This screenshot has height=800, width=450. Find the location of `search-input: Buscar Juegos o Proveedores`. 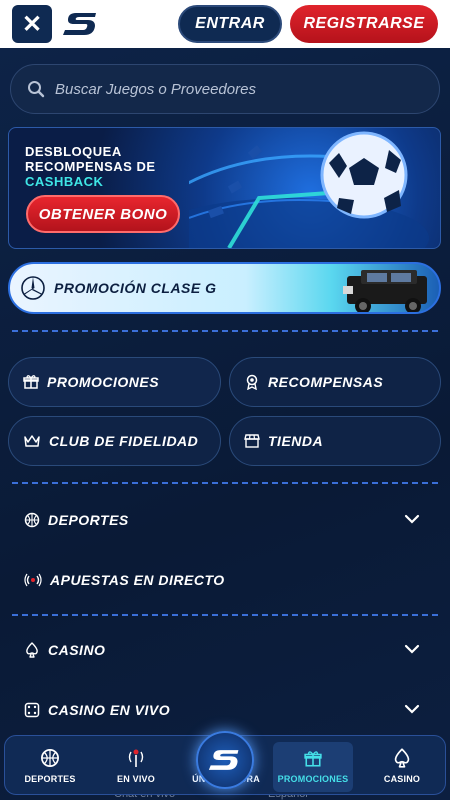

search-input: Buscar Juegos o Proveedores is located at coordinates (225, 89).